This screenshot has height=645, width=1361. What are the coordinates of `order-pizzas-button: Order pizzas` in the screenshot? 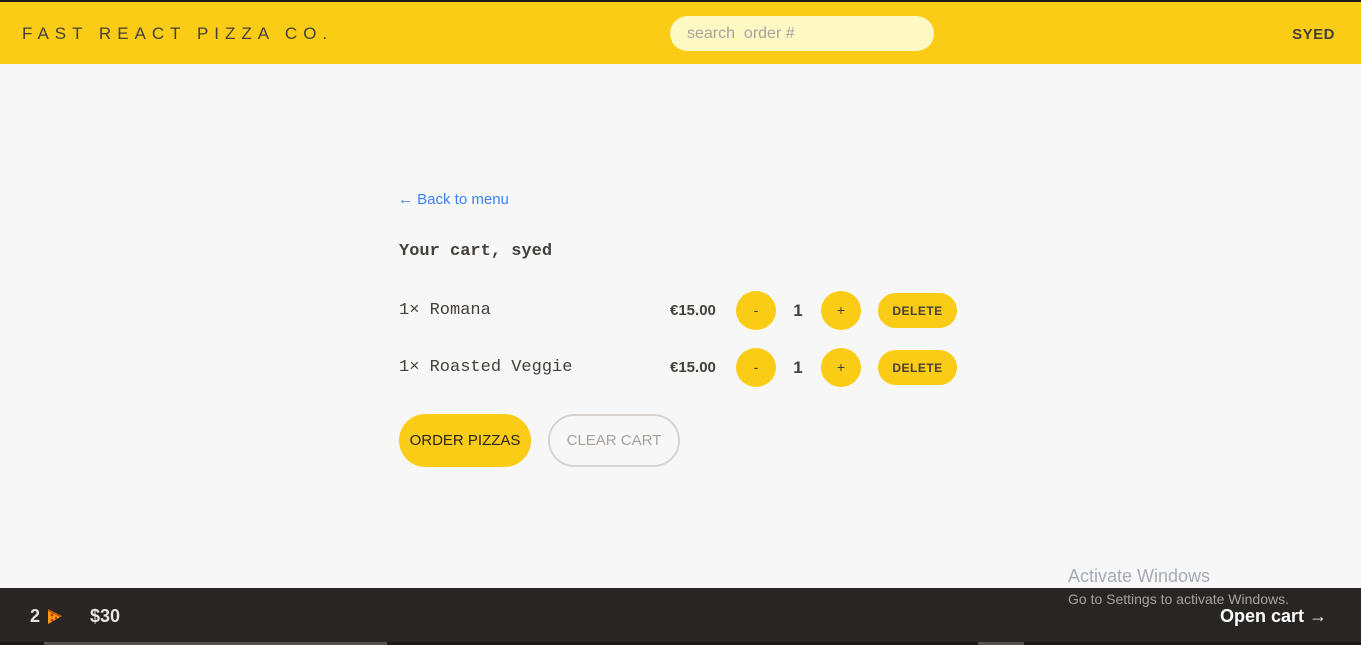 It's located at (465, 440).